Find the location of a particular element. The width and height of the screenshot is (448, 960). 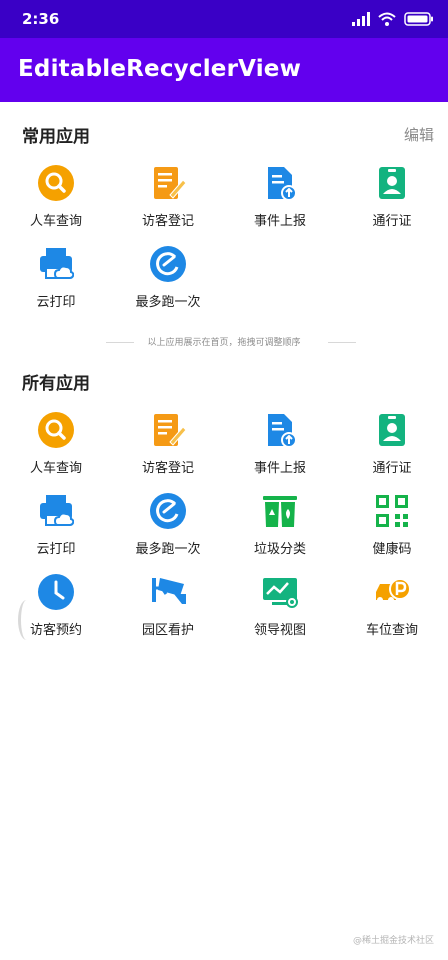

app-item: 垃圾分类 is located at coordinates (280, 531).